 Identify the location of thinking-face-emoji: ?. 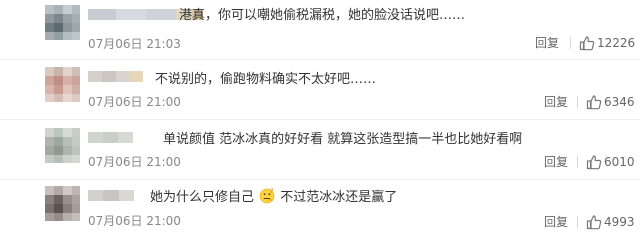
(267, 196).